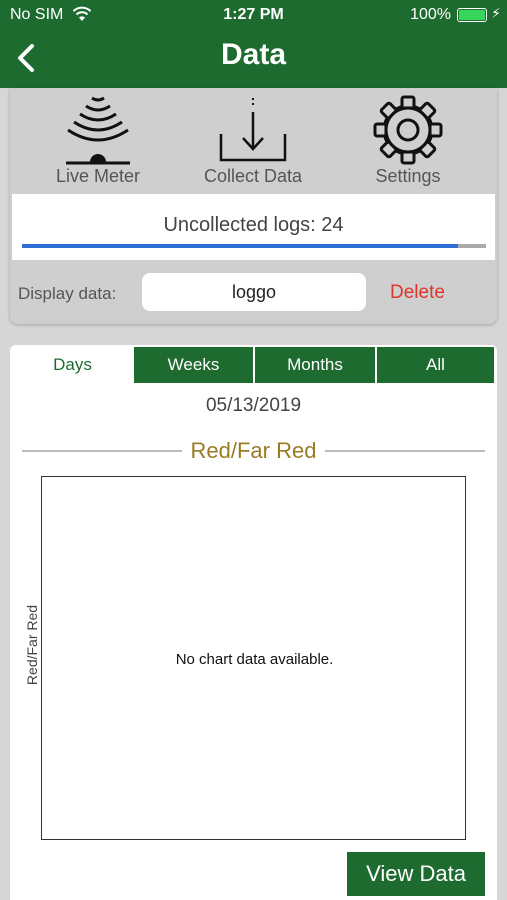  I want to click on logs-progress-fill, so click(240, 246).